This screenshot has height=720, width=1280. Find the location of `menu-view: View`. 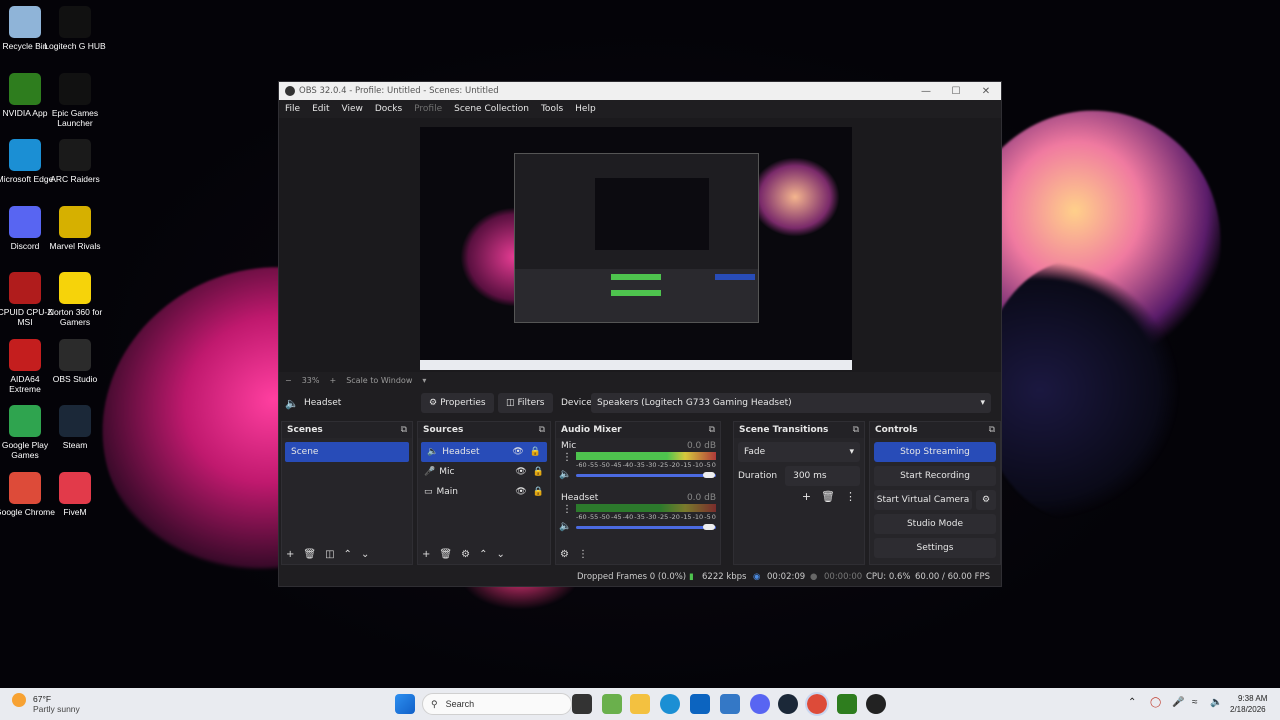

menu-view: View is located at coordinates (352, 109).